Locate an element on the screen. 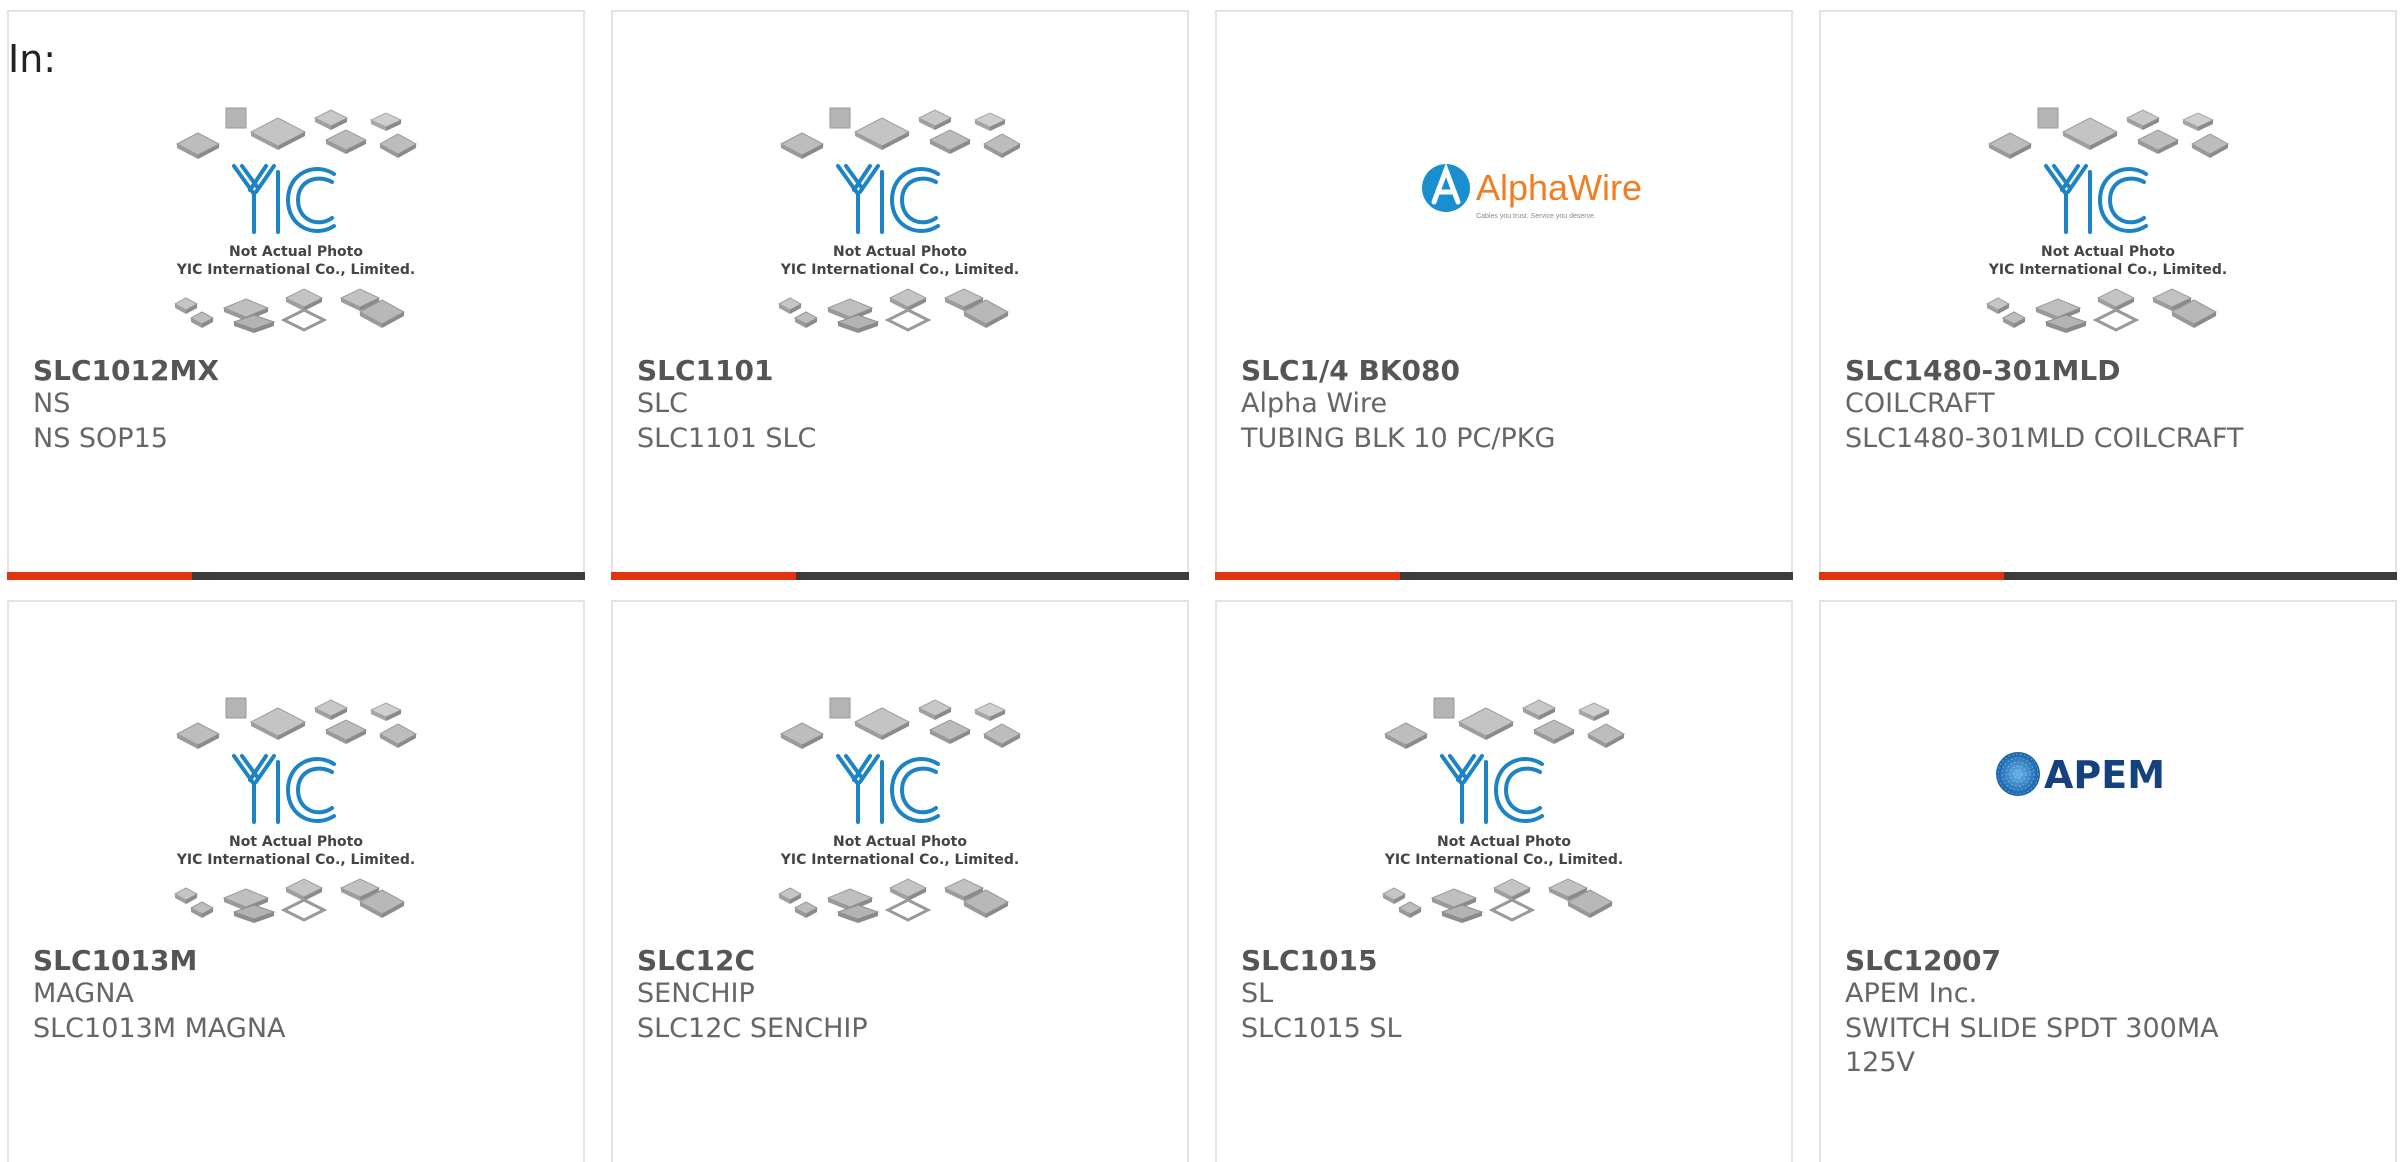 The image size is (2400, 1162). product-description: TUBING BLK 10 PC/PKG is located at coordinates (1398, 438).